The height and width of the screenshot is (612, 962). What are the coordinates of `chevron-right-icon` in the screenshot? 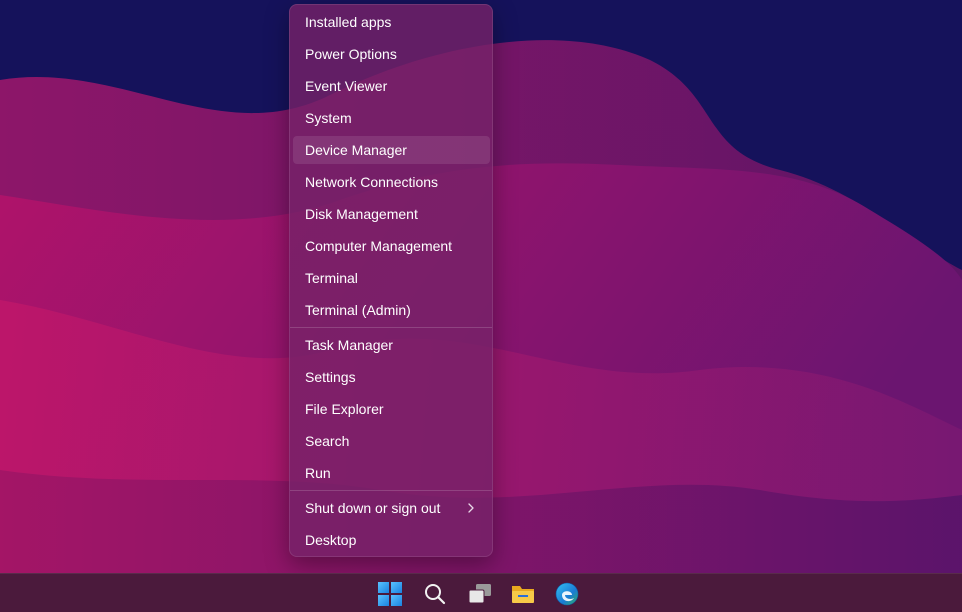 It's located at (471, 508).